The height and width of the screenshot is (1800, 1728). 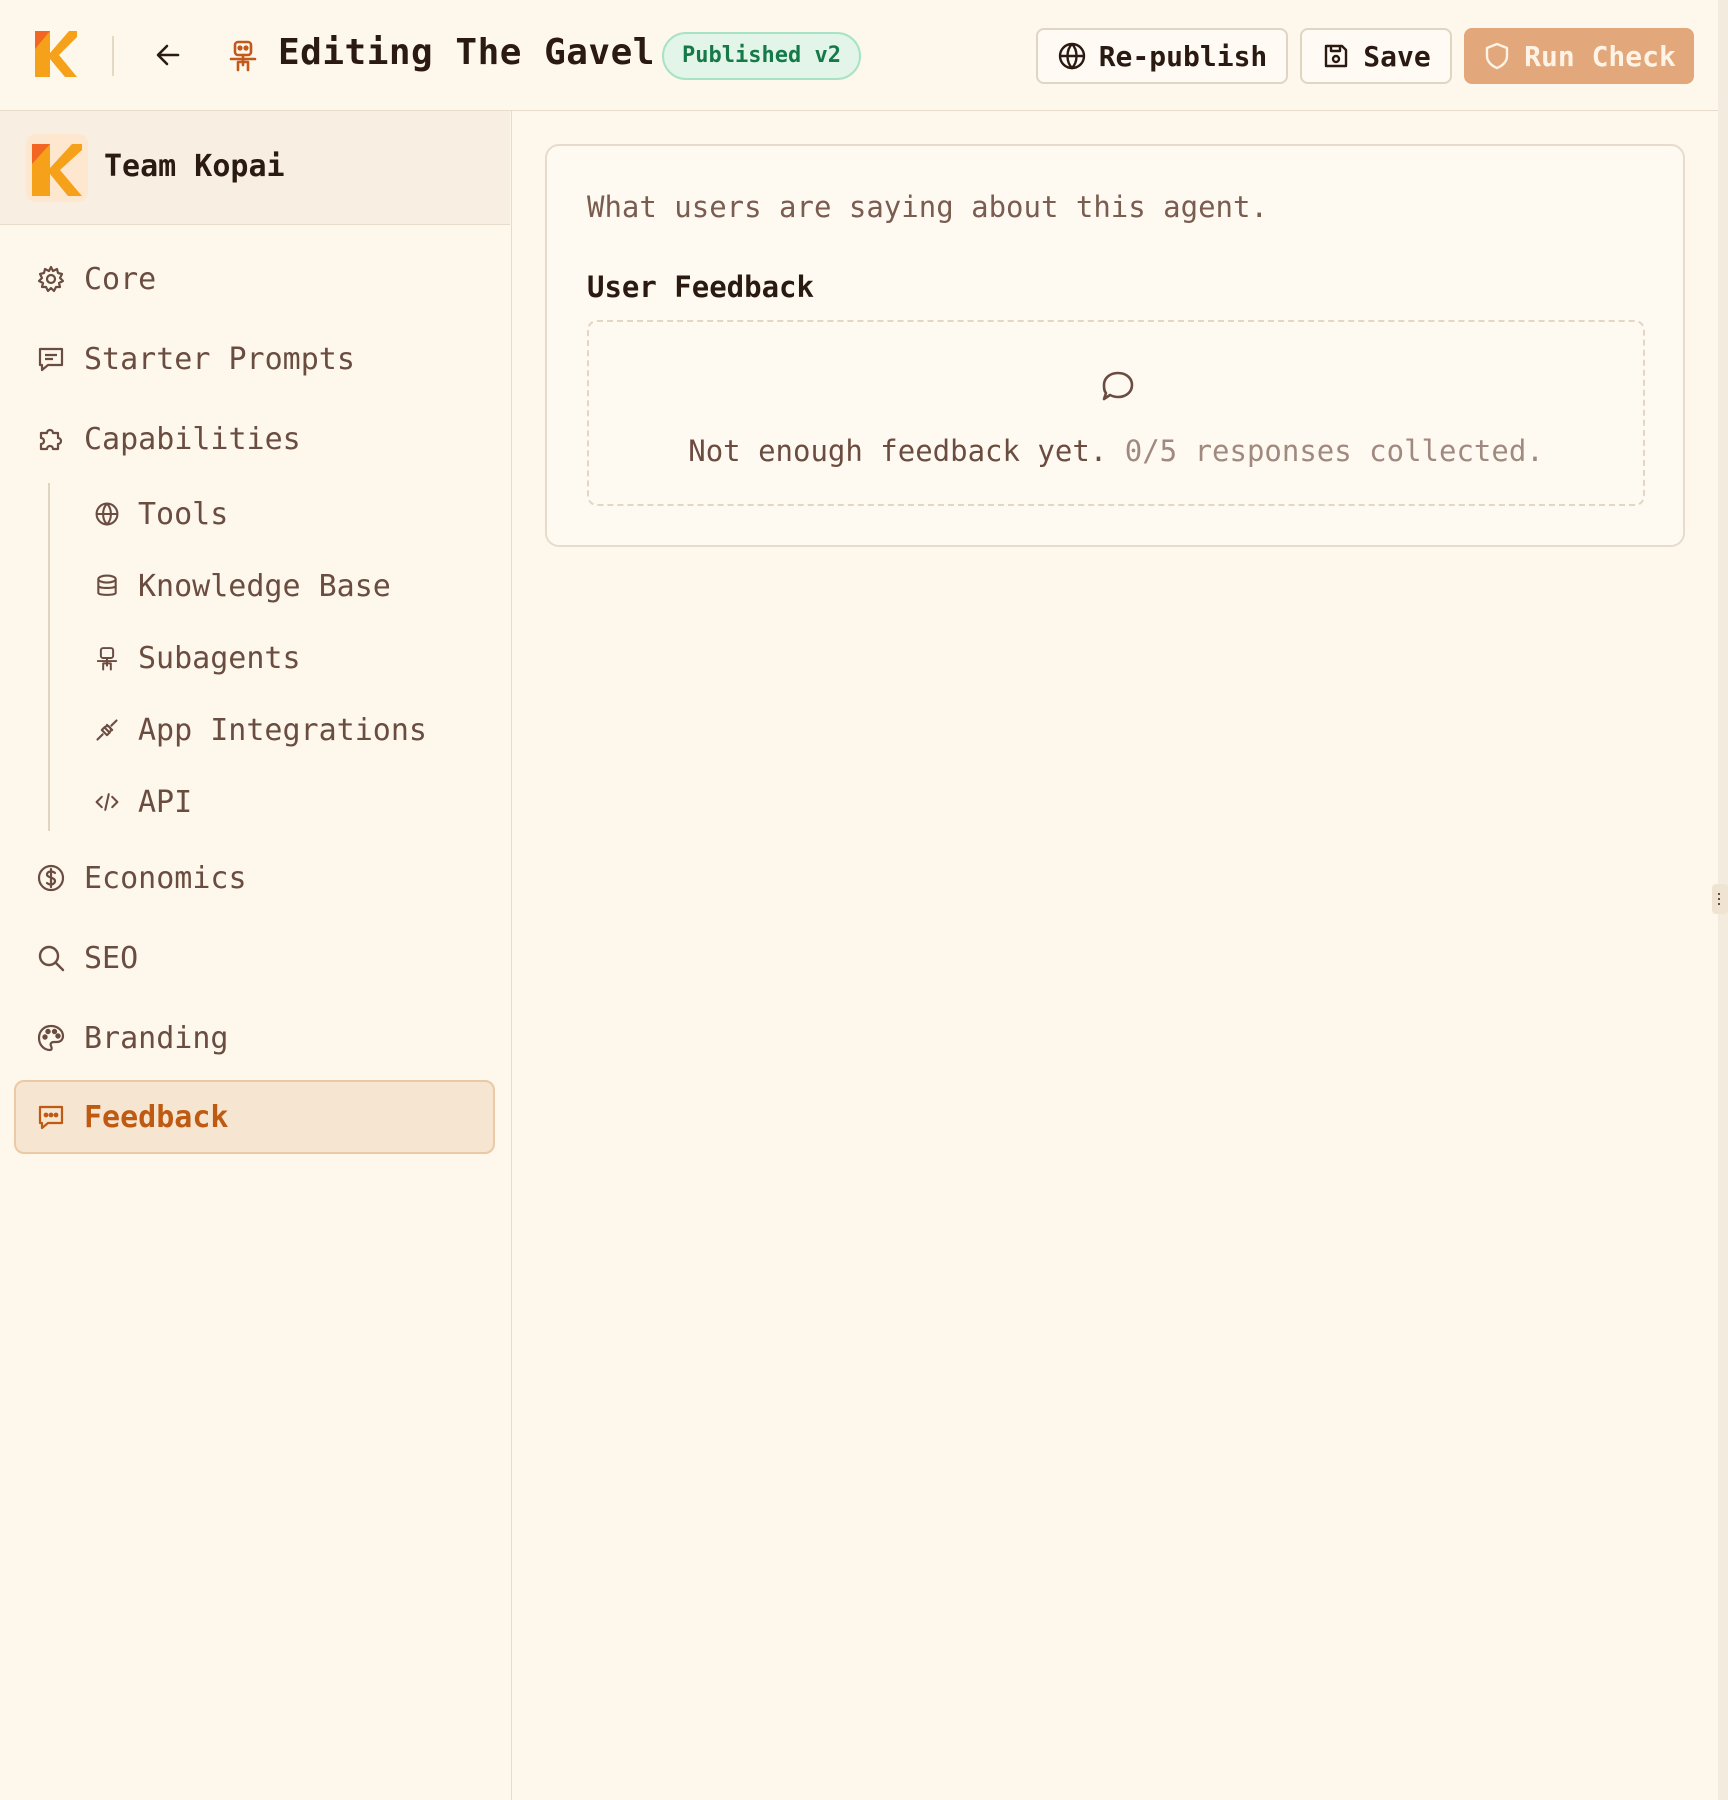 What do you see at coordinates (194, 166) in the screenshot?
I see `team-name: Team Kopai` at bounding box center [194, 166].